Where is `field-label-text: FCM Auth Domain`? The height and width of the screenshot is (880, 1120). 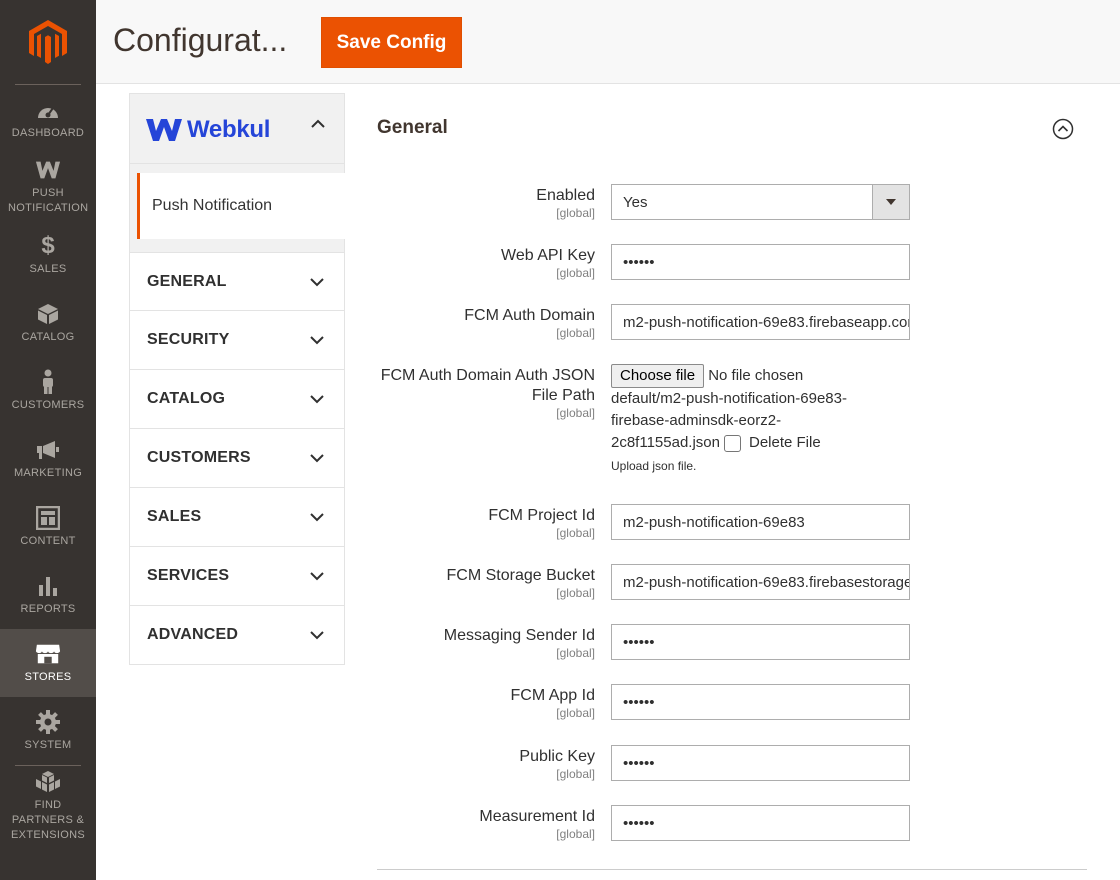
field-label-text: FCM Auth Domain is located at coordinates (529, 315).